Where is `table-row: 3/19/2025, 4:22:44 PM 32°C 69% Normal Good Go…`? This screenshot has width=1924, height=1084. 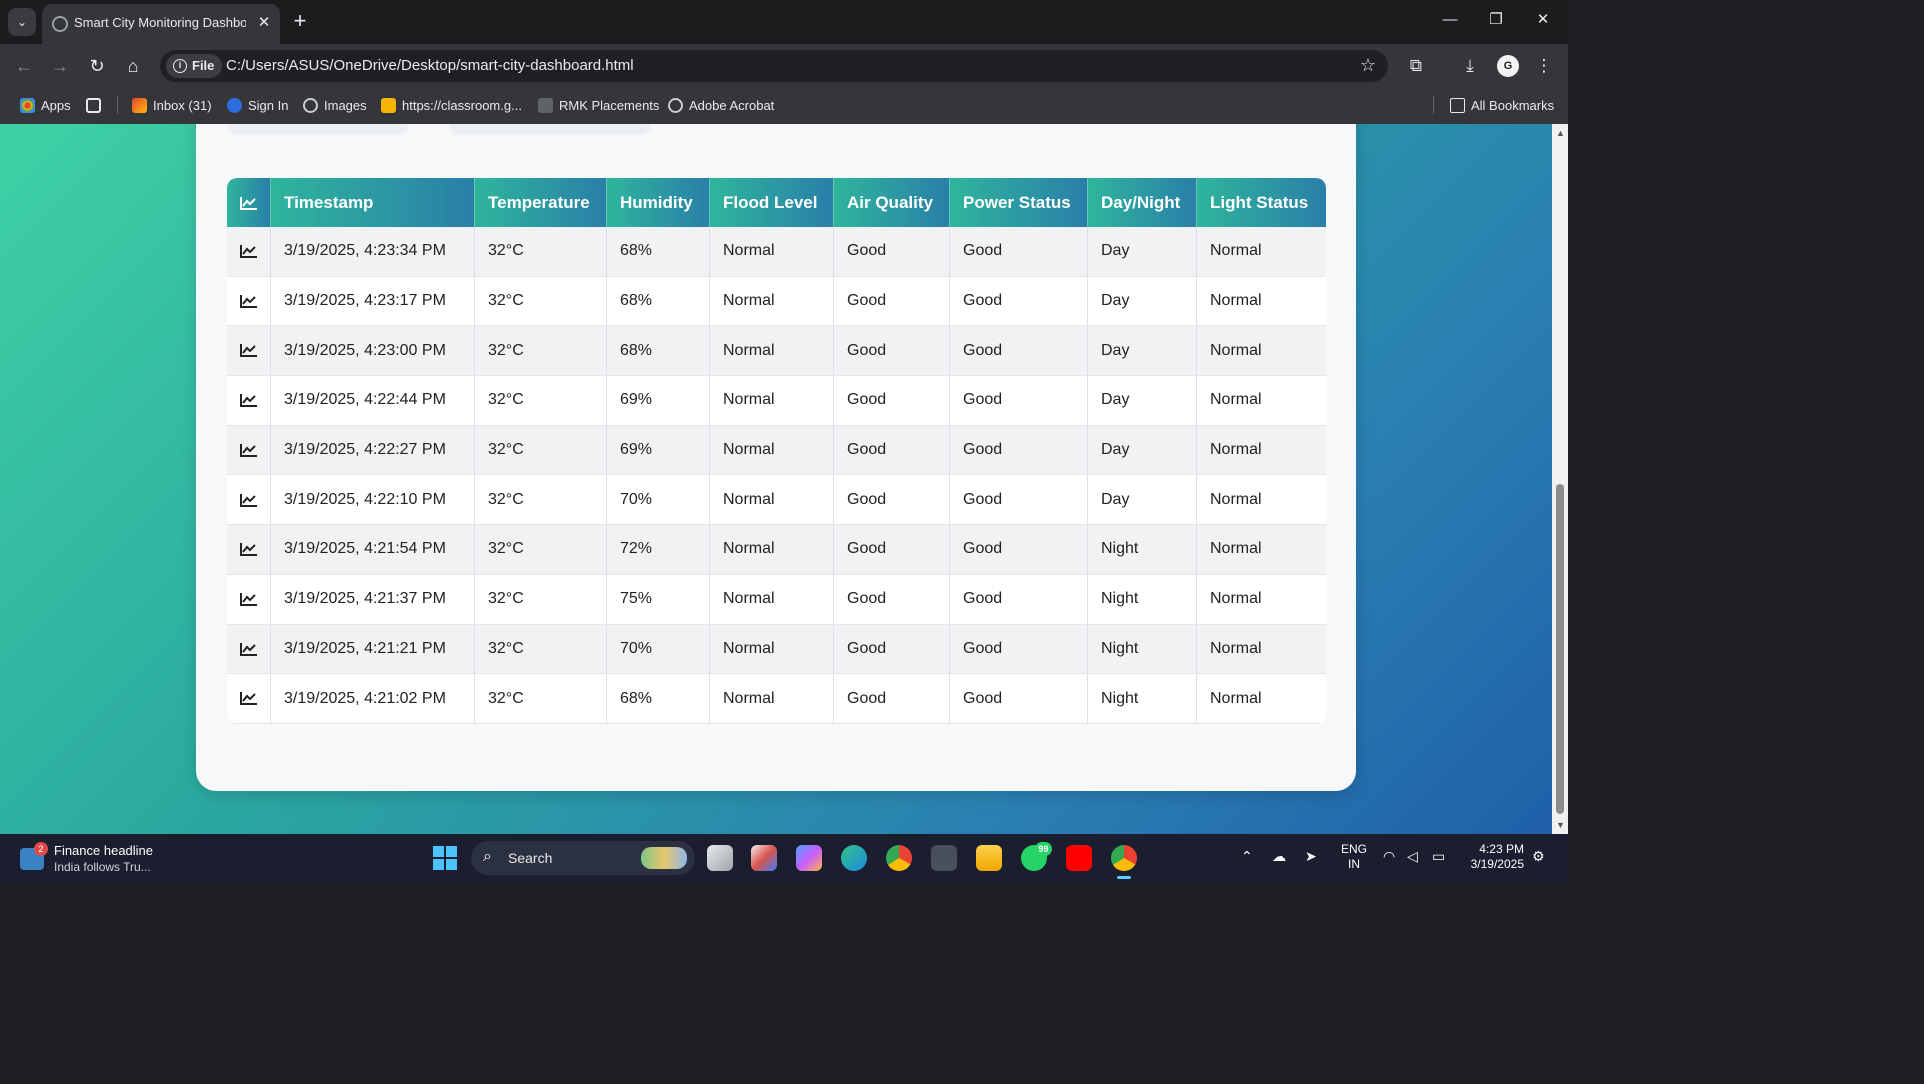
table-row: 3/19/2025, 4:22:44 PM 32°C 69% Normal Good Go… is located at coordinates (776, 401).